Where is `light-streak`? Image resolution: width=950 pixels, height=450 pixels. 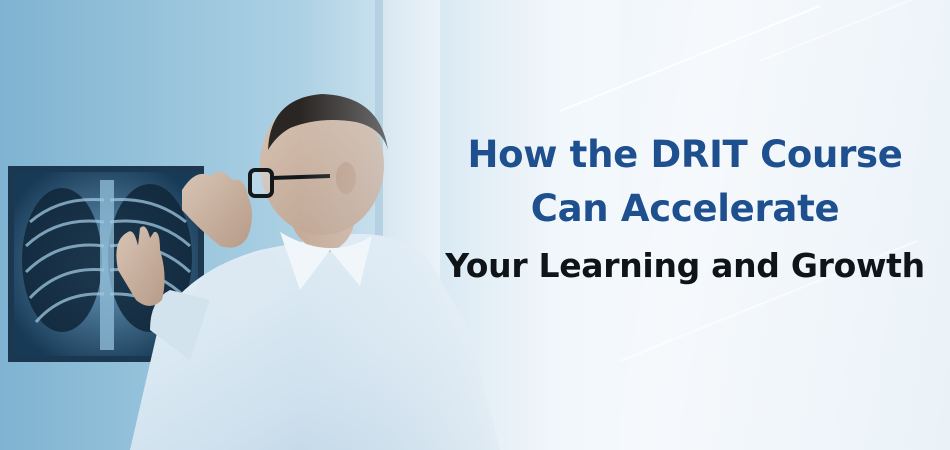
light-streak is located at coordinates (852, 31).